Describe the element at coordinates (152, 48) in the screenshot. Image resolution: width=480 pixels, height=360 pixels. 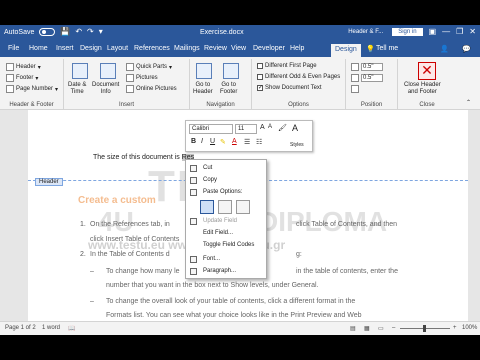
I see `tab-references: References` at that location.